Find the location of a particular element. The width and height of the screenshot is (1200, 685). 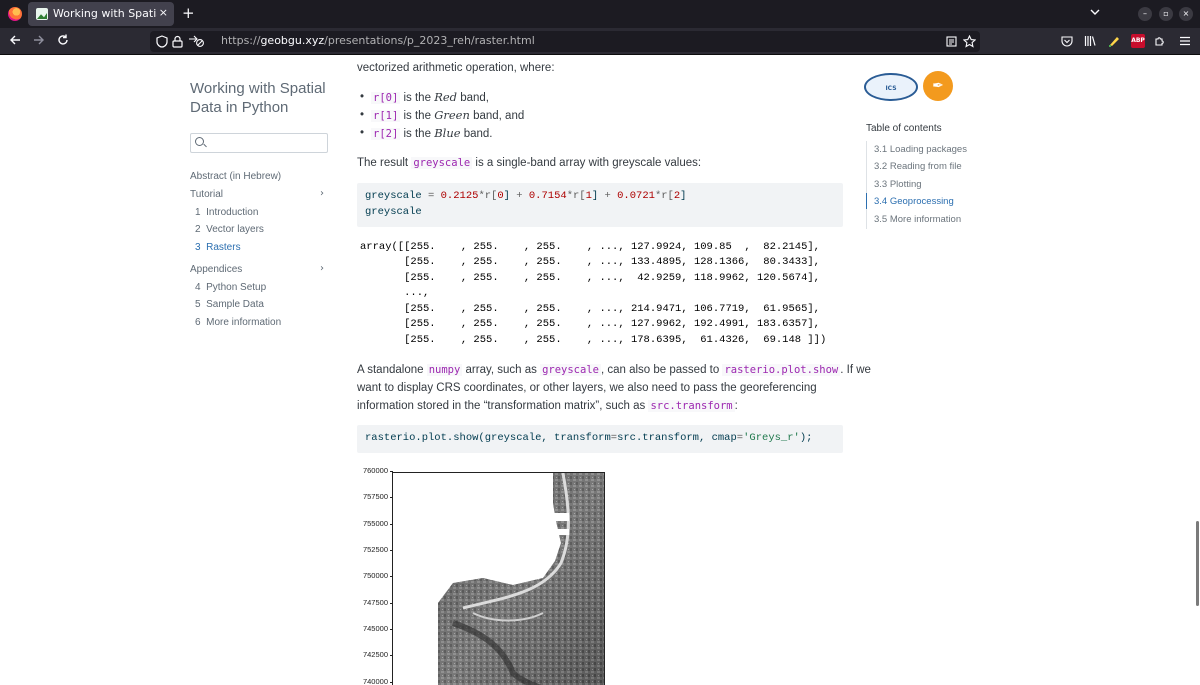

pen-logo-icon: ✒ is located at coordinates (938, 86).